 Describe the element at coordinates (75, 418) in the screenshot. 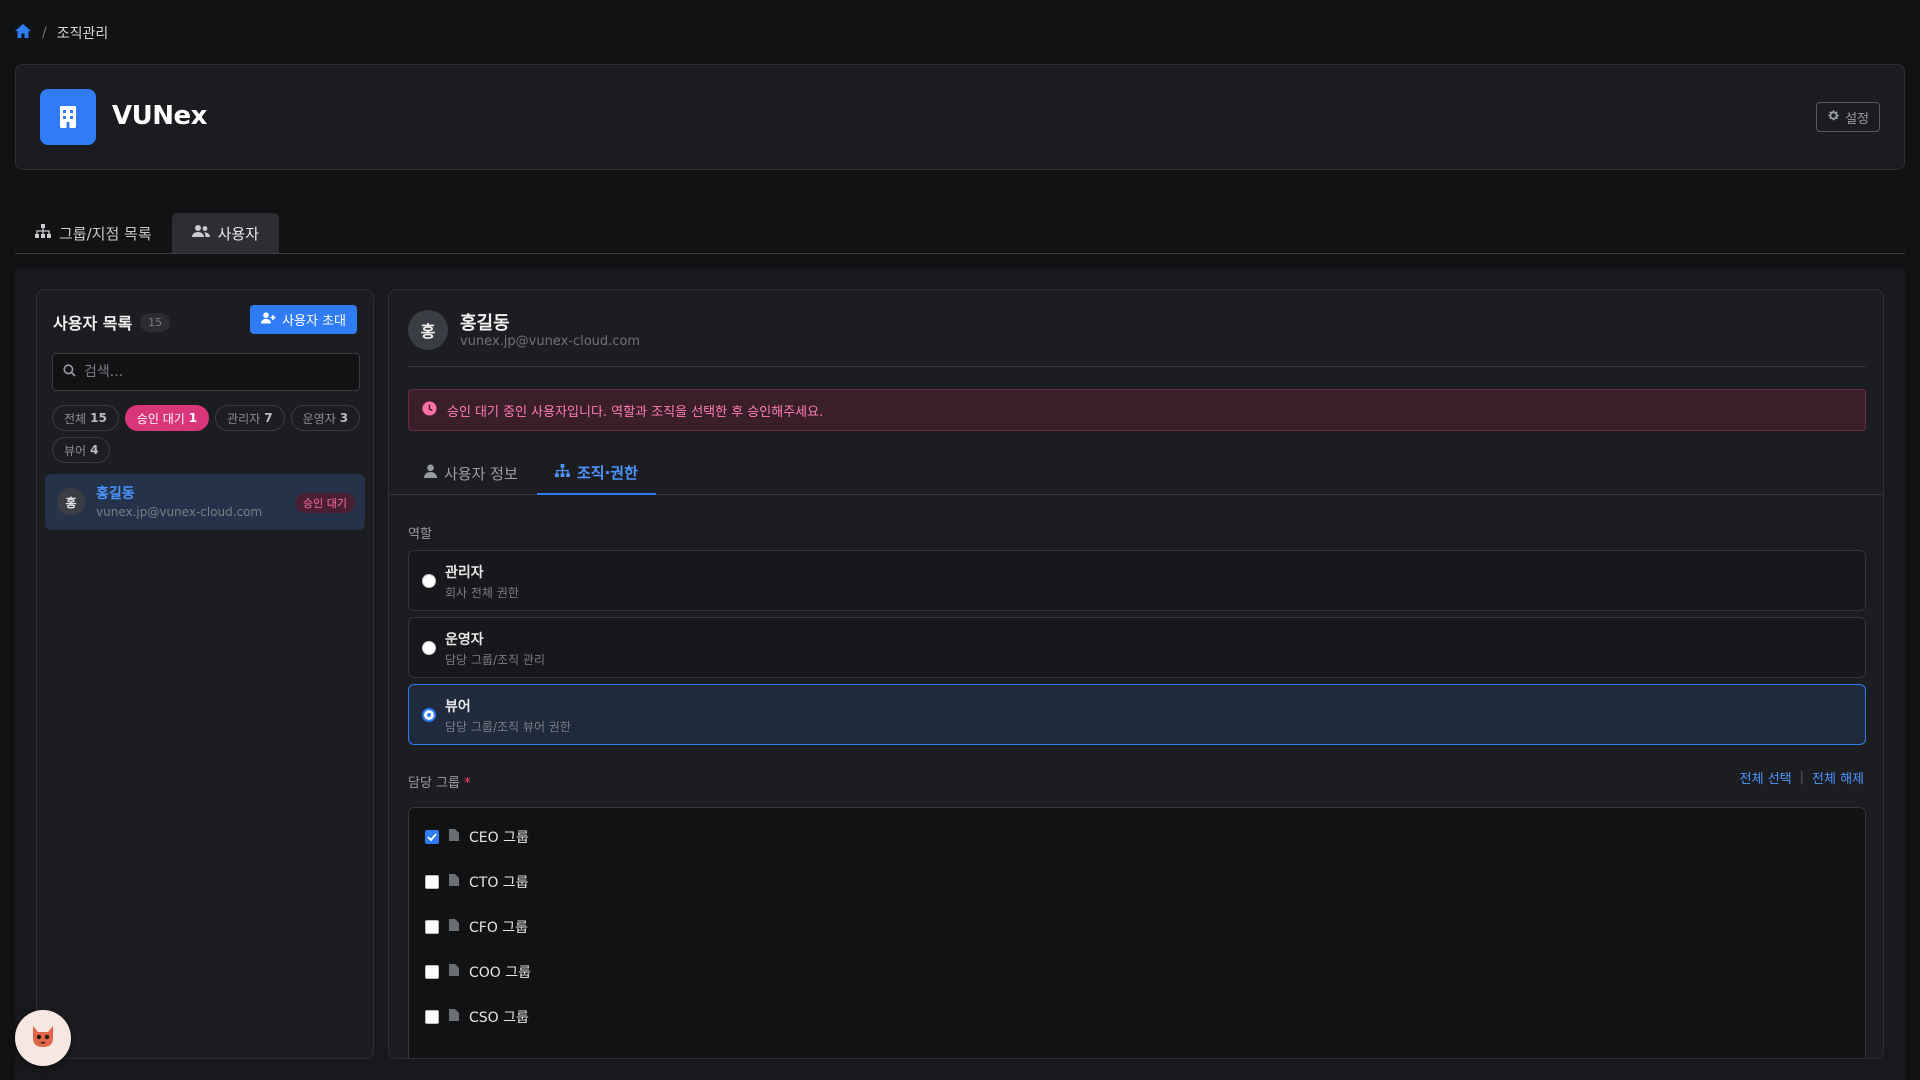

I see `filter-all-label: 전체` at that location.